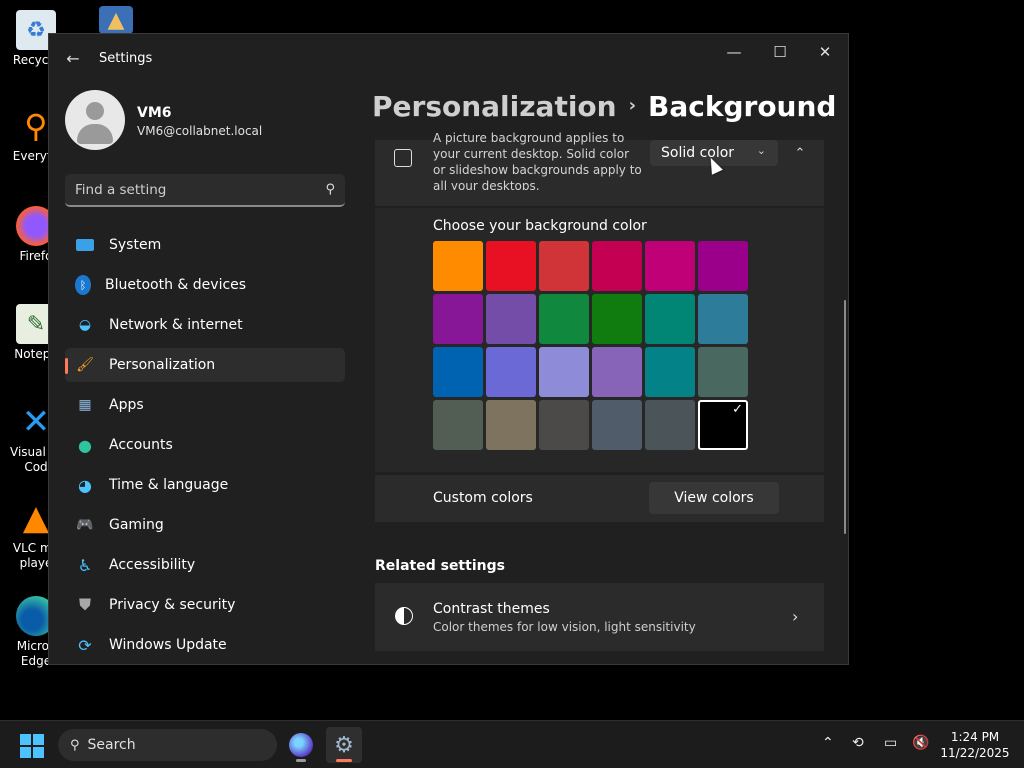  I want to click on page-title: Background, so click(742, 106).